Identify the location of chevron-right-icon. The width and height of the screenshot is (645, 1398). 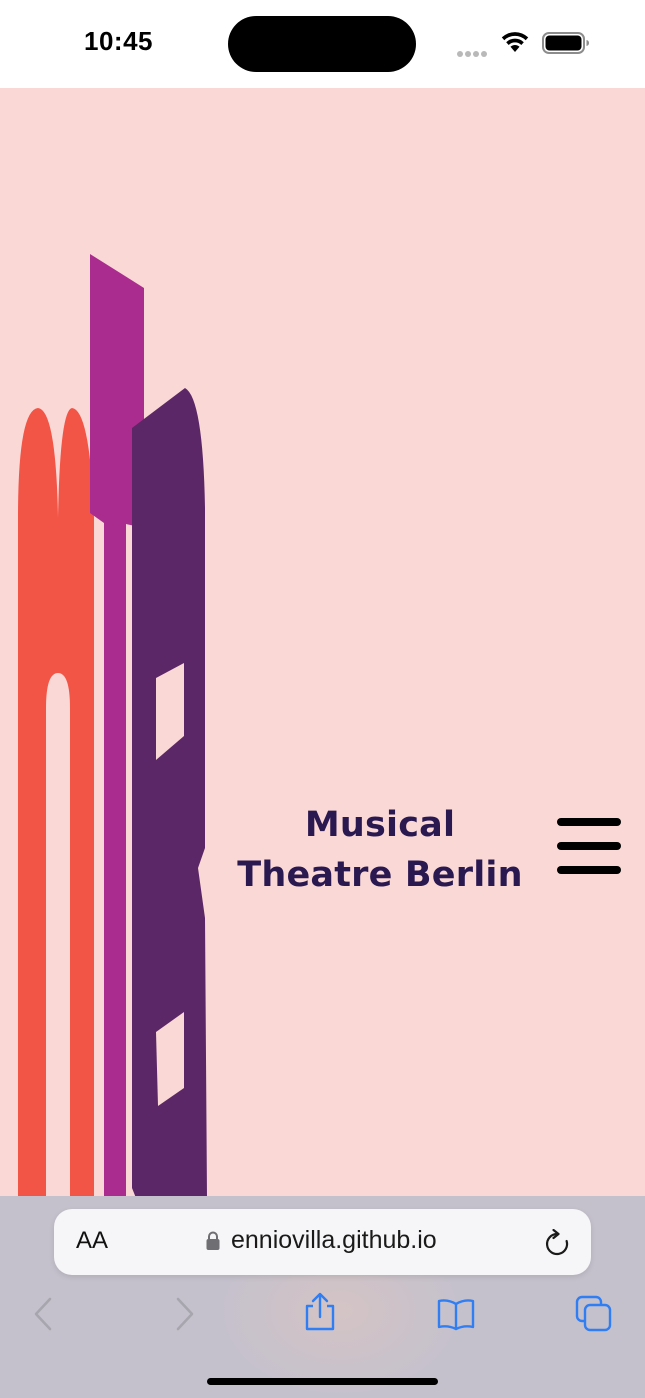
(184, 1314).